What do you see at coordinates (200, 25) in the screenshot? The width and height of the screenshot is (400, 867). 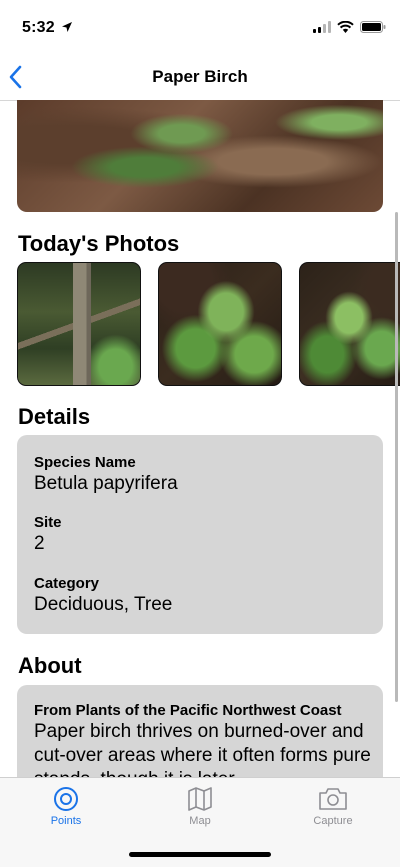 I see `status-bar: 5:32` at bounding box center [200, 25].